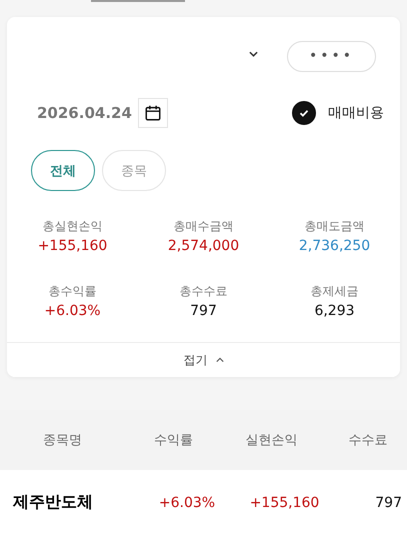 This screenshot has height=535, width=407. I want to click on stat-label: 총제세금, so click(334, 291).